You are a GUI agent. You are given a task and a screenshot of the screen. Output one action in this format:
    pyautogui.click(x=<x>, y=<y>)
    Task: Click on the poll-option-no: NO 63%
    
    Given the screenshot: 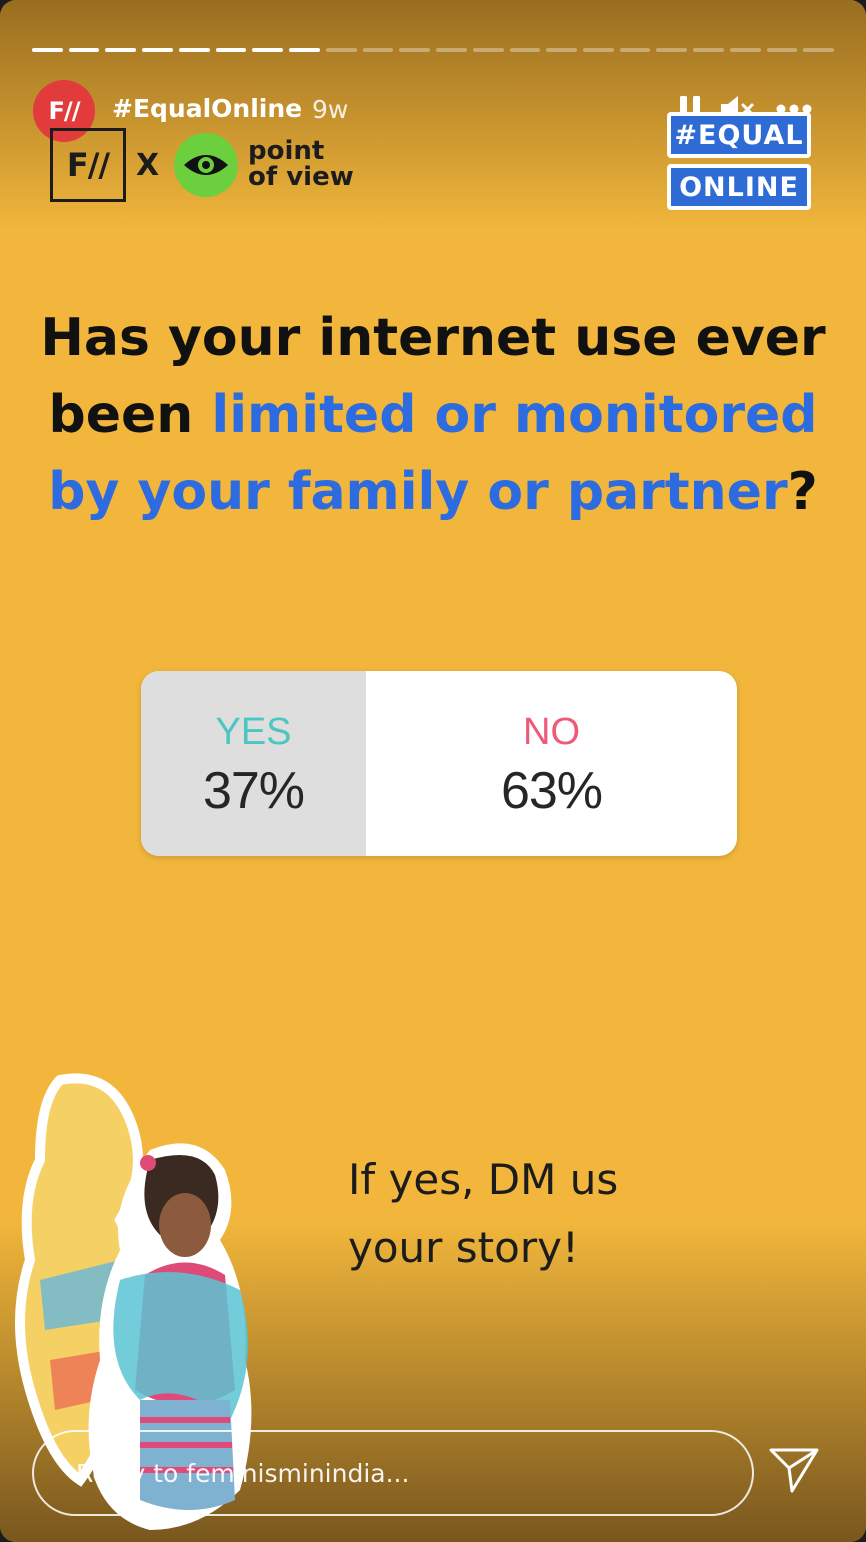 What is the action you would take?
    pyautogui.click(x=551, y=763)
    